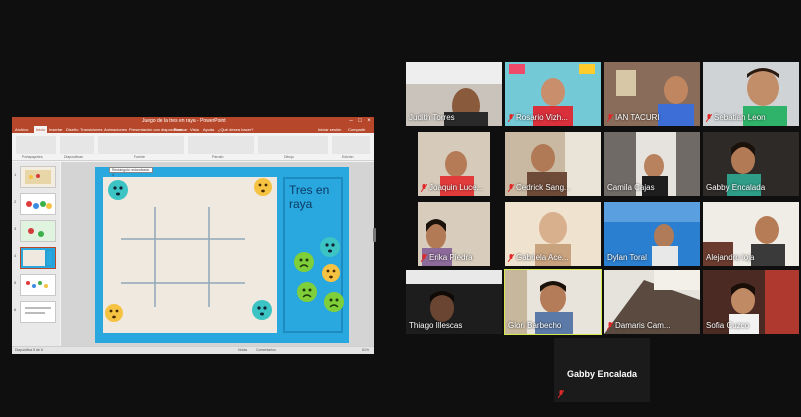 This screenshot has height=417, width=801. Describe the element at coordinates (41, 129) in the screenshot. I see `menu-inicio: Inicio` at that location.